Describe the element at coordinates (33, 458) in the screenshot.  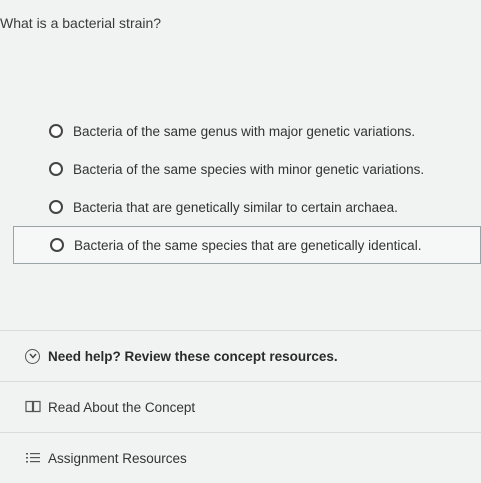
I see `list-icon` at that location.